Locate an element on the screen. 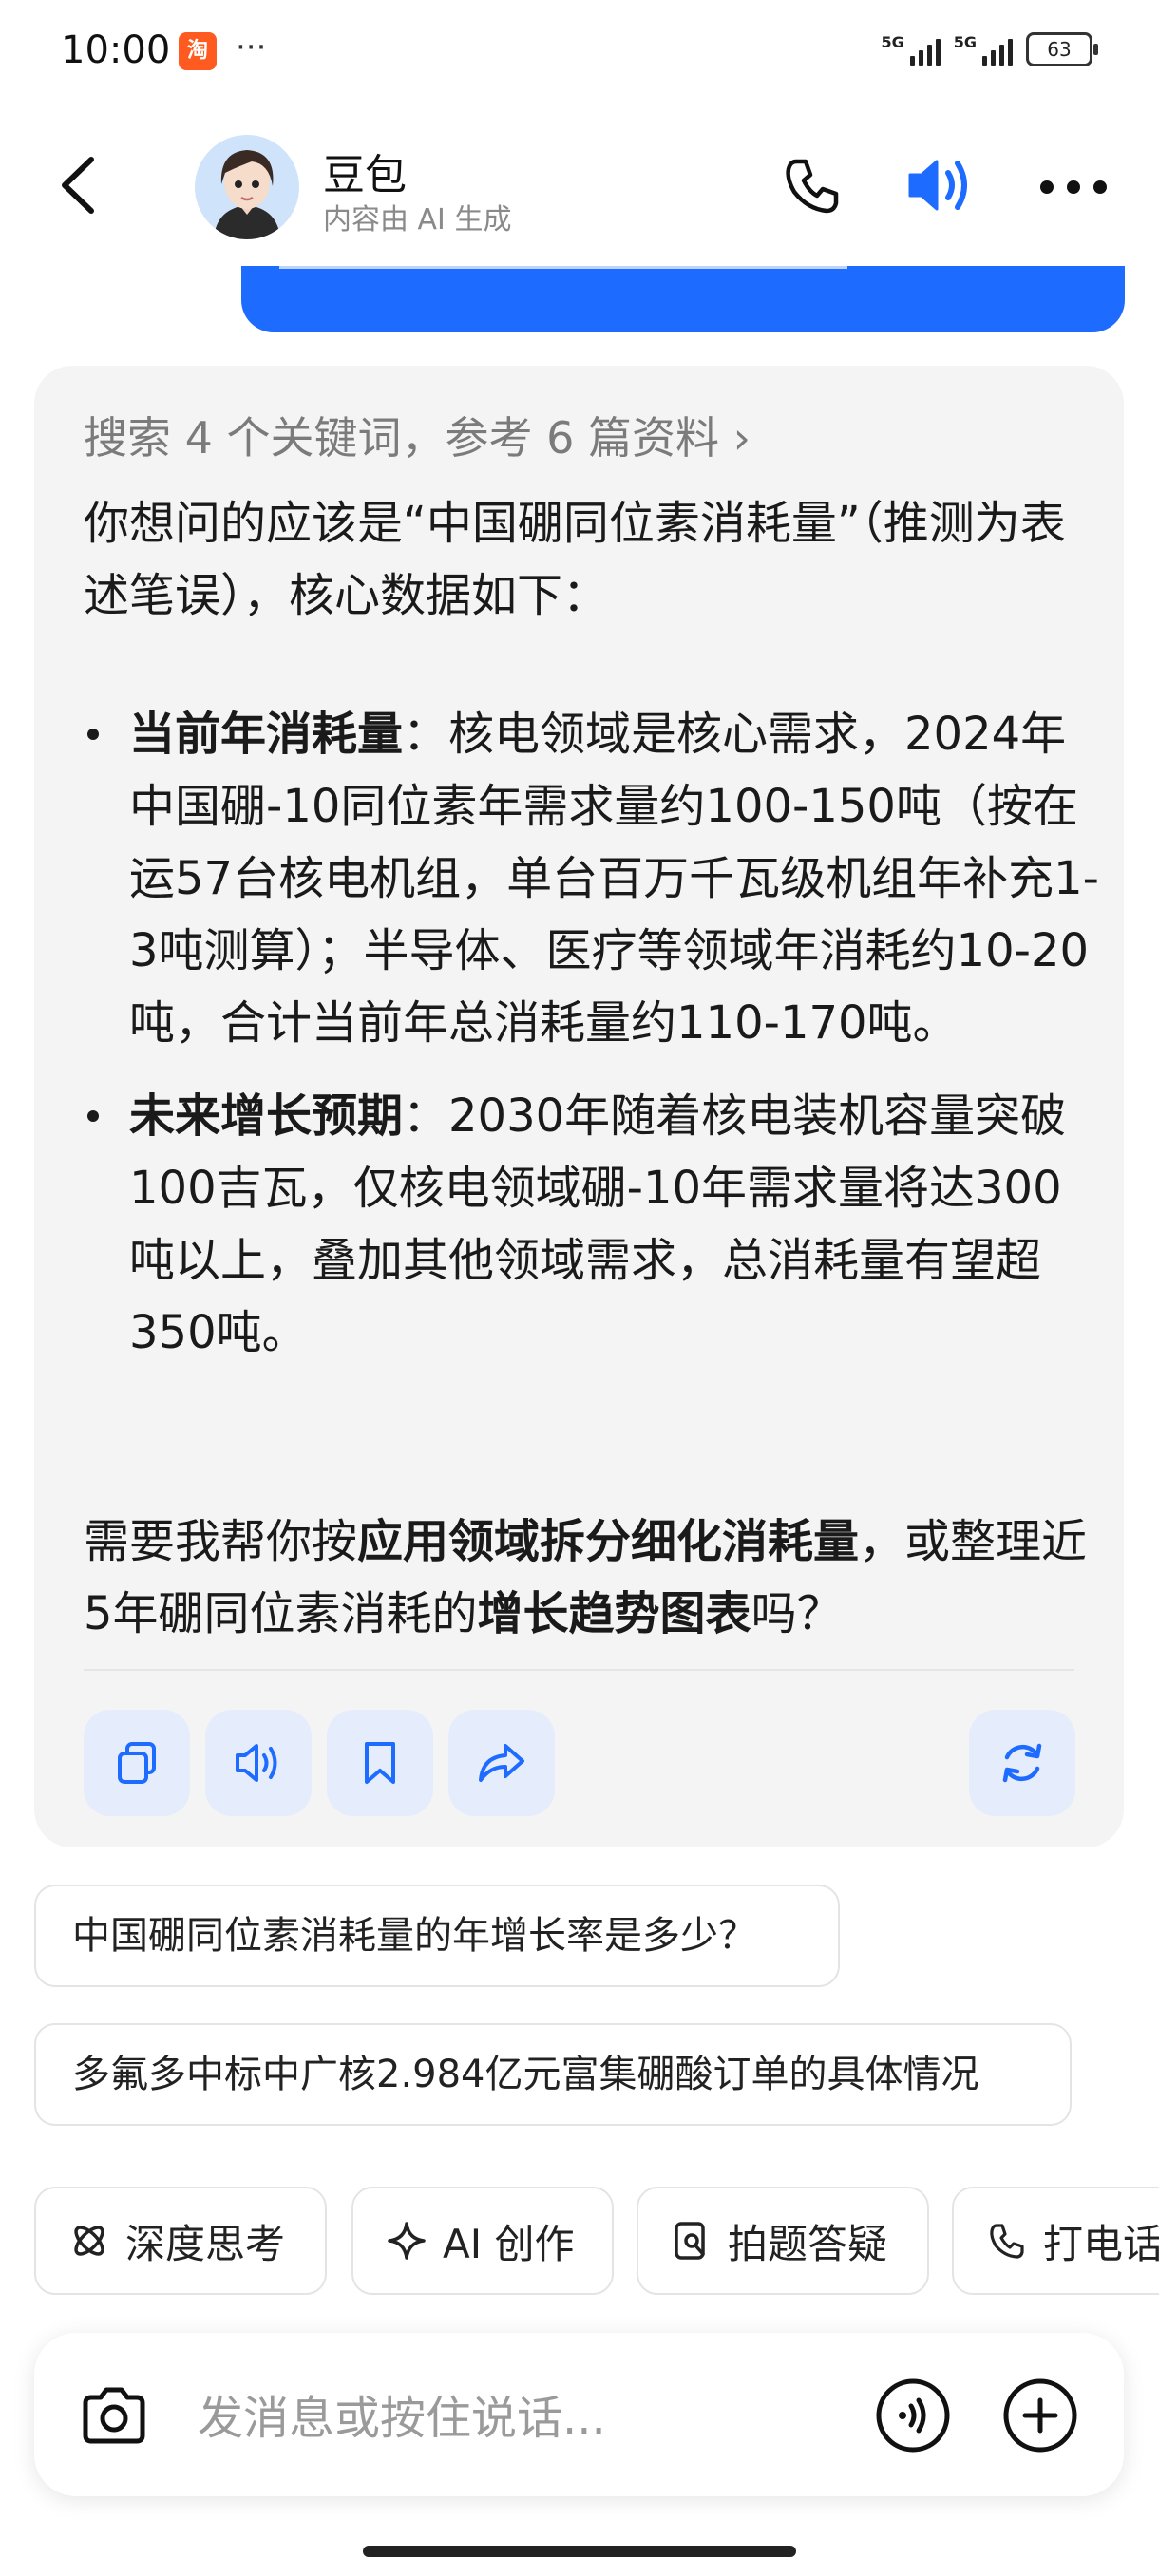  scan-question-icon is located at coordinates (689, 2241).